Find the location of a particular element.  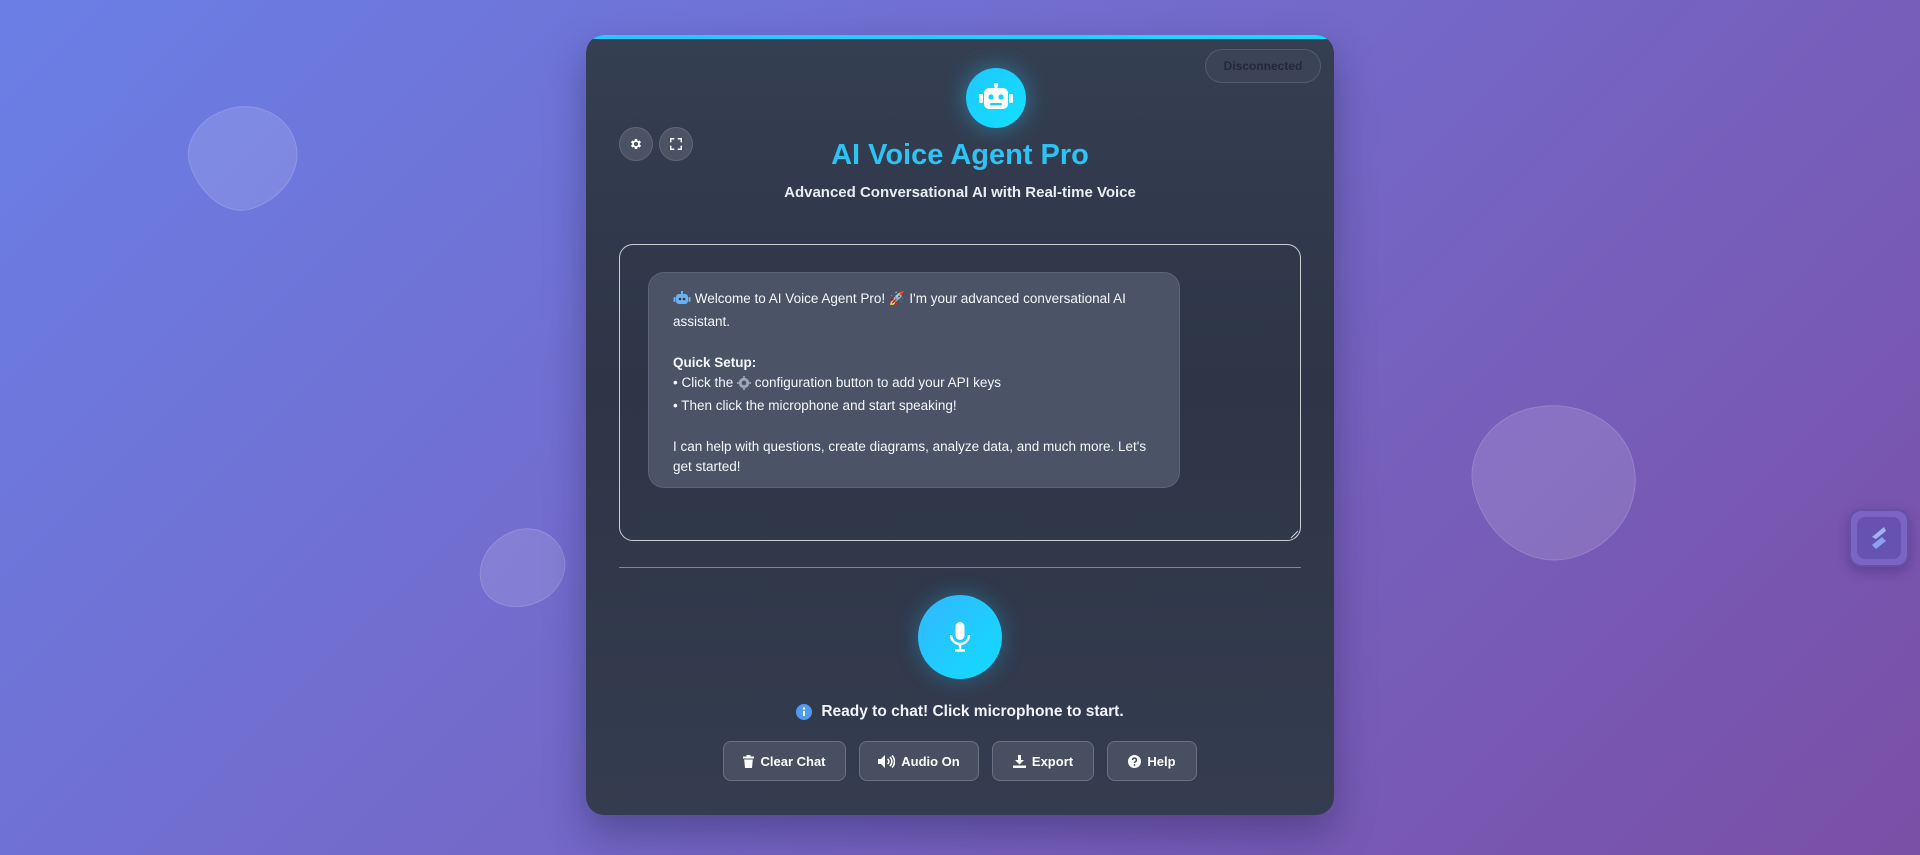

resize-handle-icon is located at coordinates (1294, 534).